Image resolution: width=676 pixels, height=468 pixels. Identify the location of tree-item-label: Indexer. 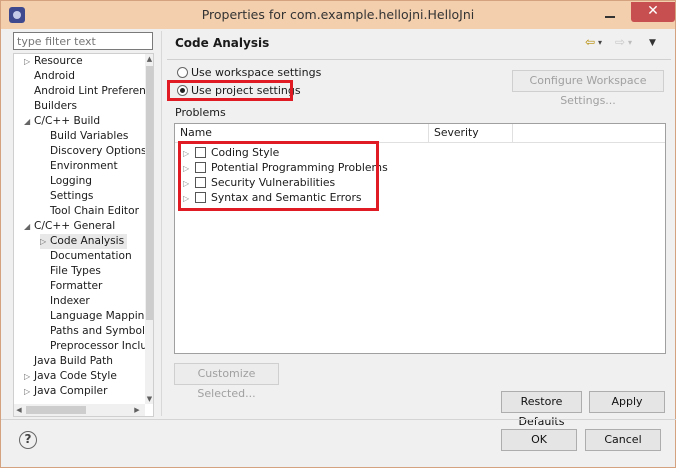
(70, 301).